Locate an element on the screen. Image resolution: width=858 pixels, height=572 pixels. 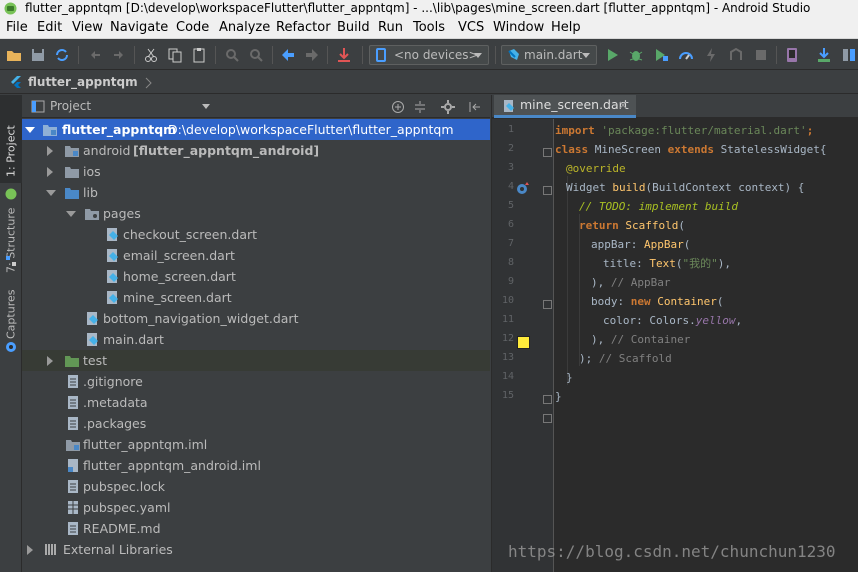
menu-build: Build is located at coordinates (353, 27).